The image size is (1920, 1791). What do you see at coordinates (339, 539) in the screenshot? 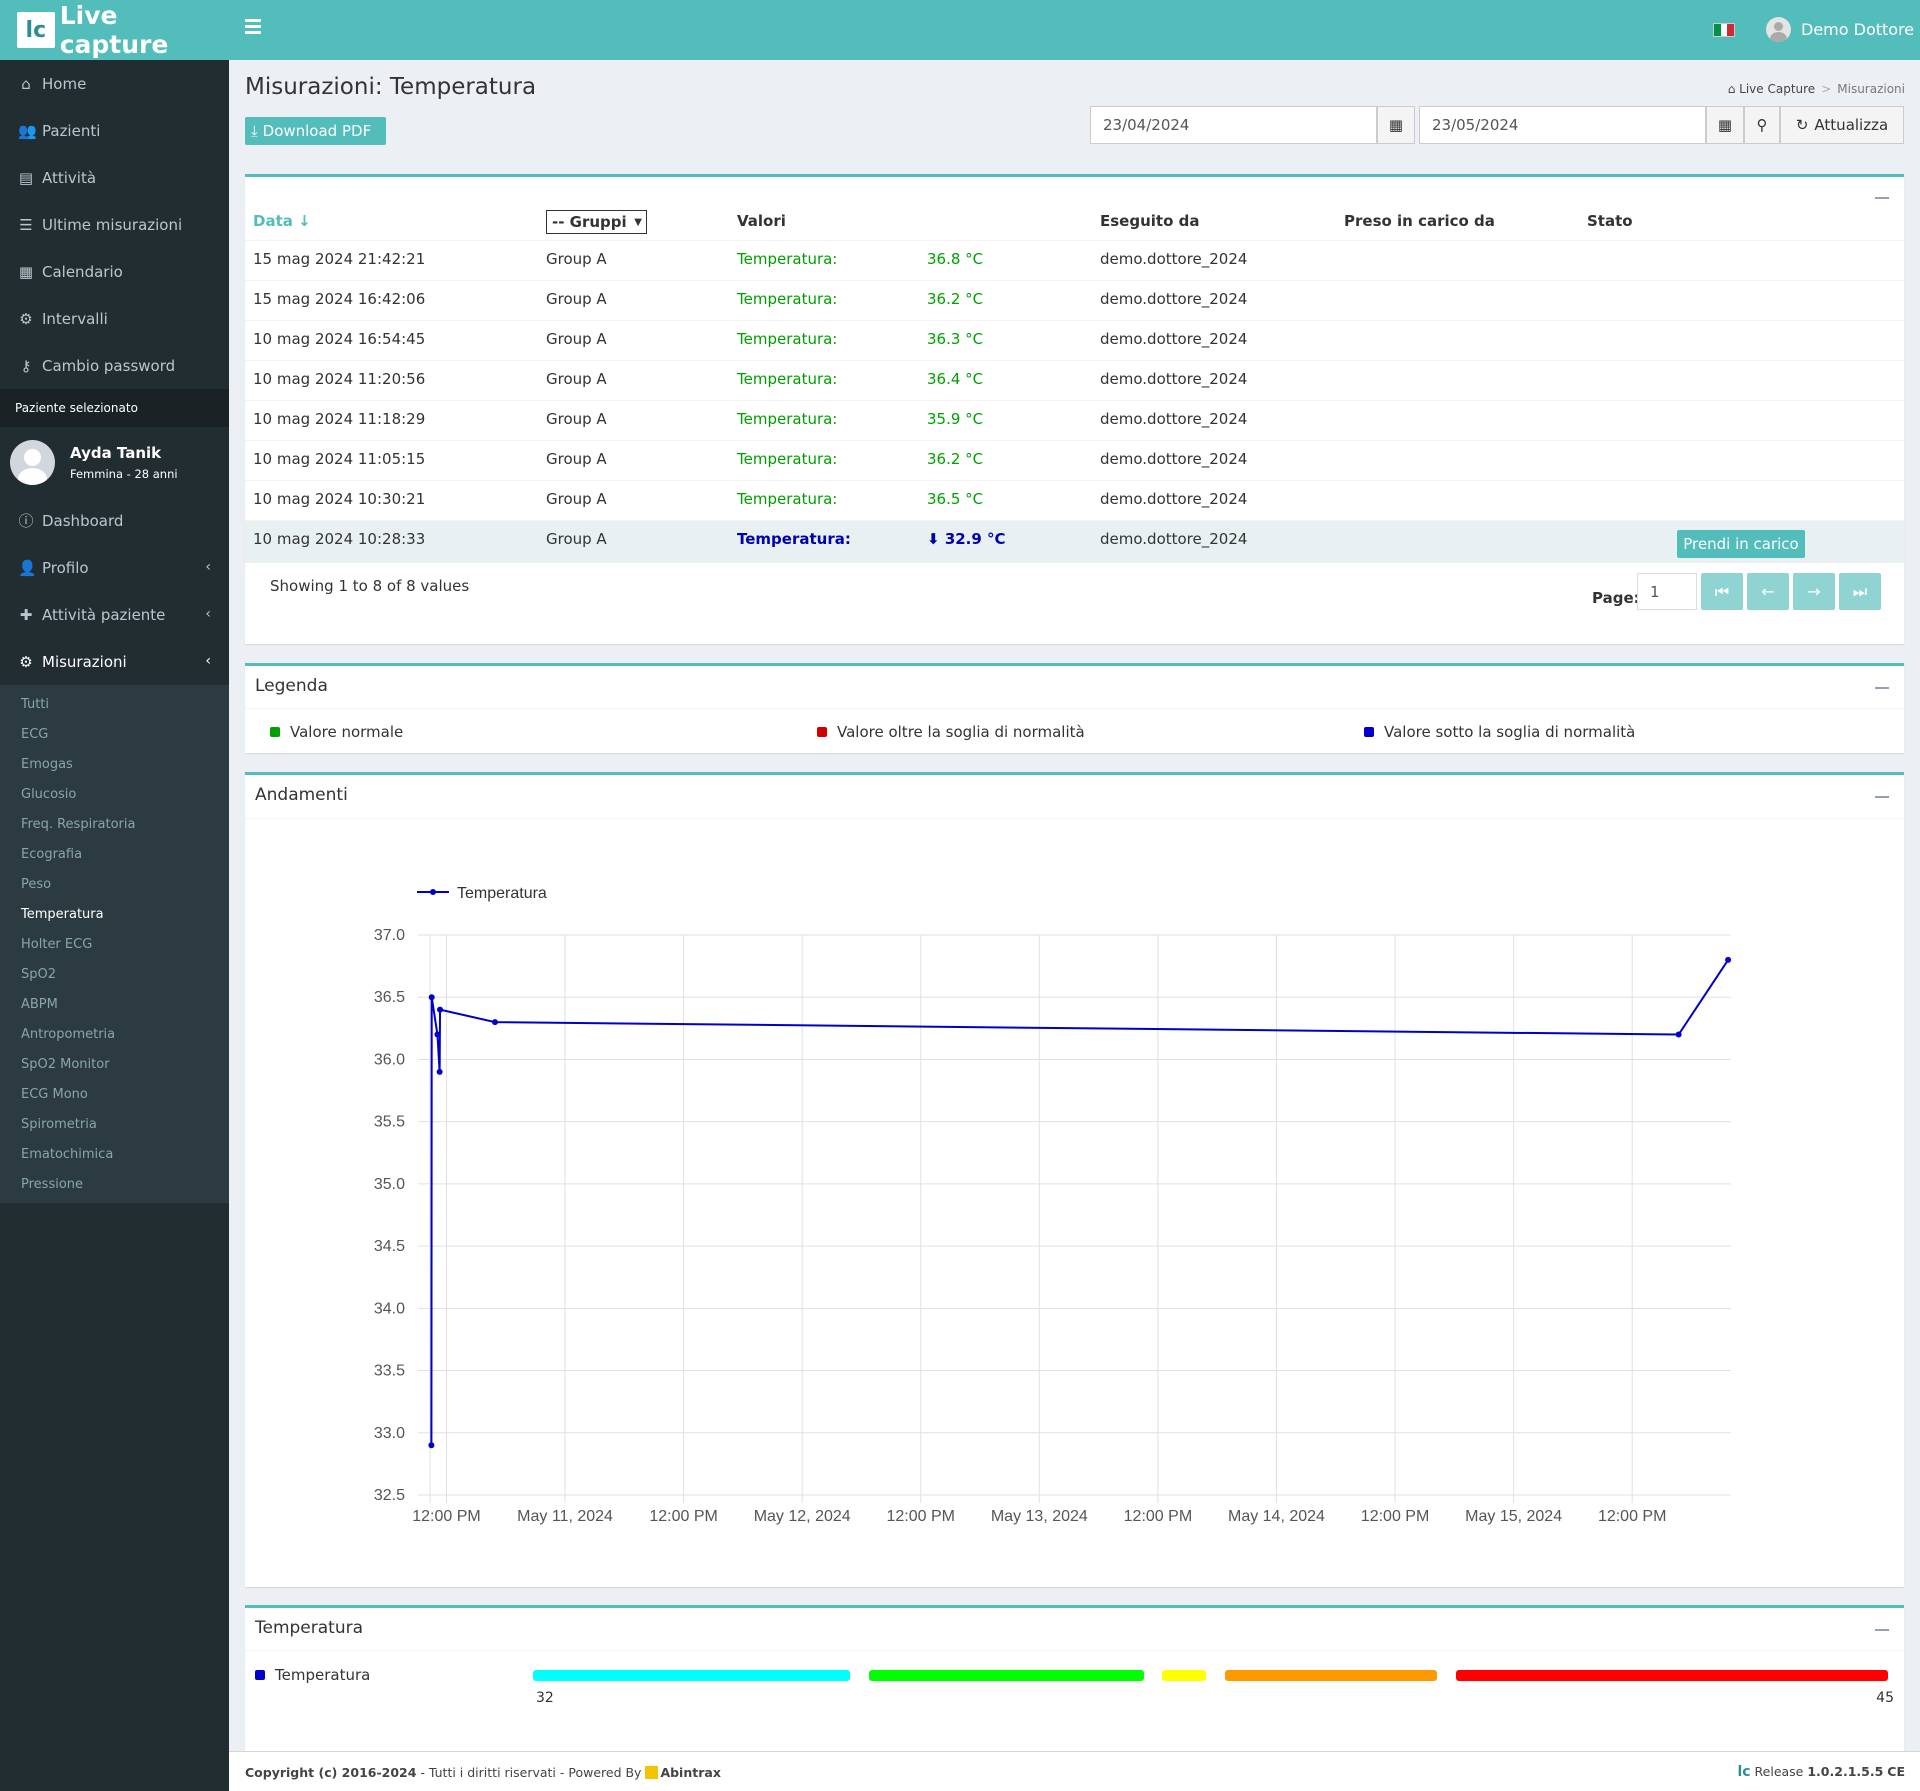
I see `cell-date: 10 mag 2024 10:28:33` at bounding box center [339, 539].